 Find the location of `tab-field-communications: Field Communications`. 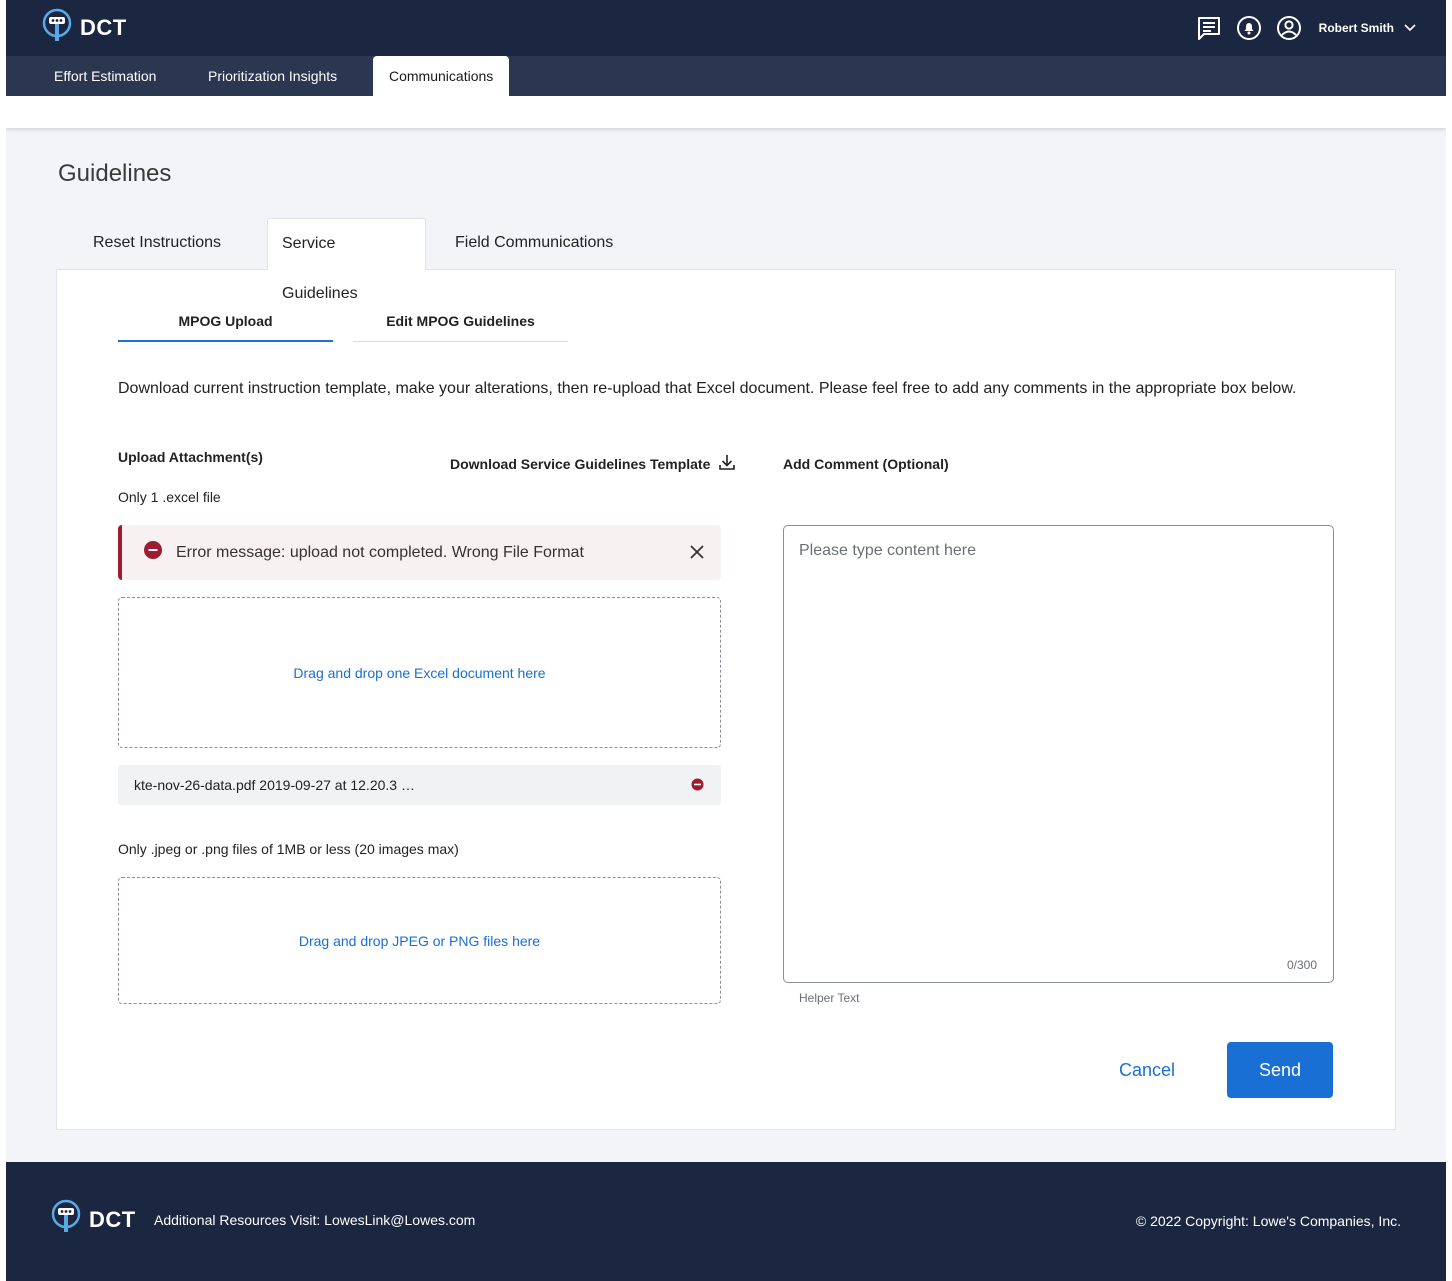

tab-field-communications: Field Communications is located at coordinates (534, 244).